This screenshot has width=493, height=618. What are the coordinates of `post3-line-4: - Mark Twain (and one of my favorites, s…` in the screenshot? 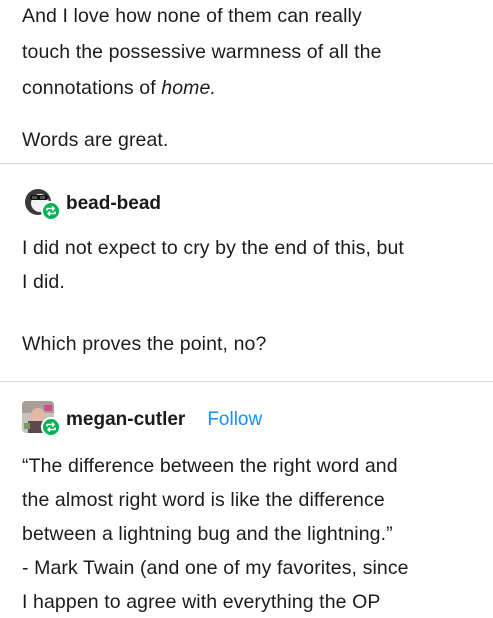 It's located at (215, 568).